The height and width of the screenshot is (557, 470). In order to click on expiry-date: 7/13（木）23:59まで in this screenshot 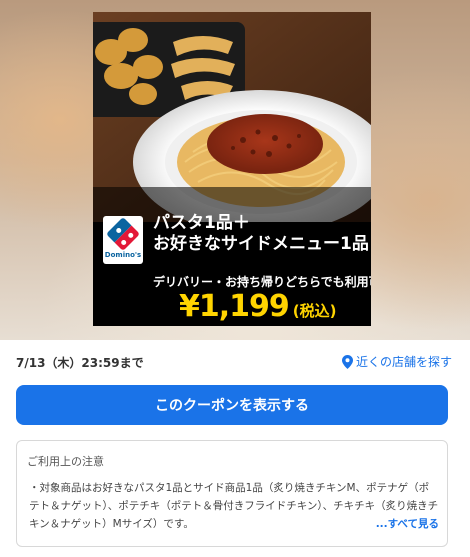, I will do `click(80, 363)`.